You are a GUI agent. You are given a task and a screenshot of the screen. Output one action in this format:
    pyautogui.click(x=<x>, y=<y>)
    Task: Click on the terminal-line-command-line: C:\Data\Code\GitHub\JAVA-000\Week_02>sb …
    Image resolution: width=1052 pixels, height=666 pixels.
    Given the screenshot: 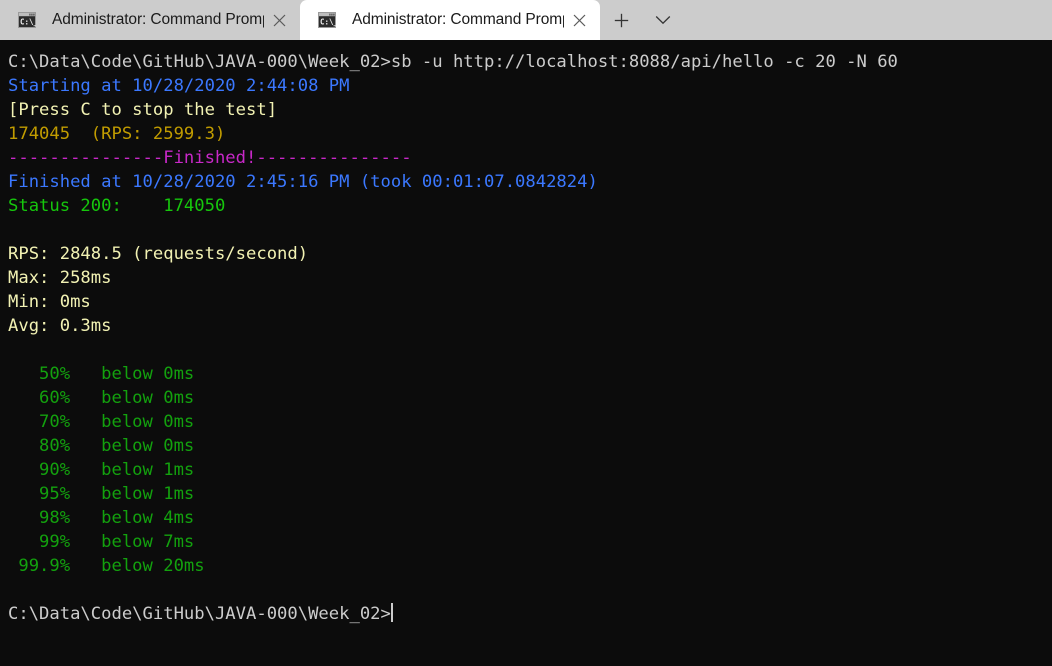 What is the action you would take?
    pyautogui.click(x=453, y=62)
    